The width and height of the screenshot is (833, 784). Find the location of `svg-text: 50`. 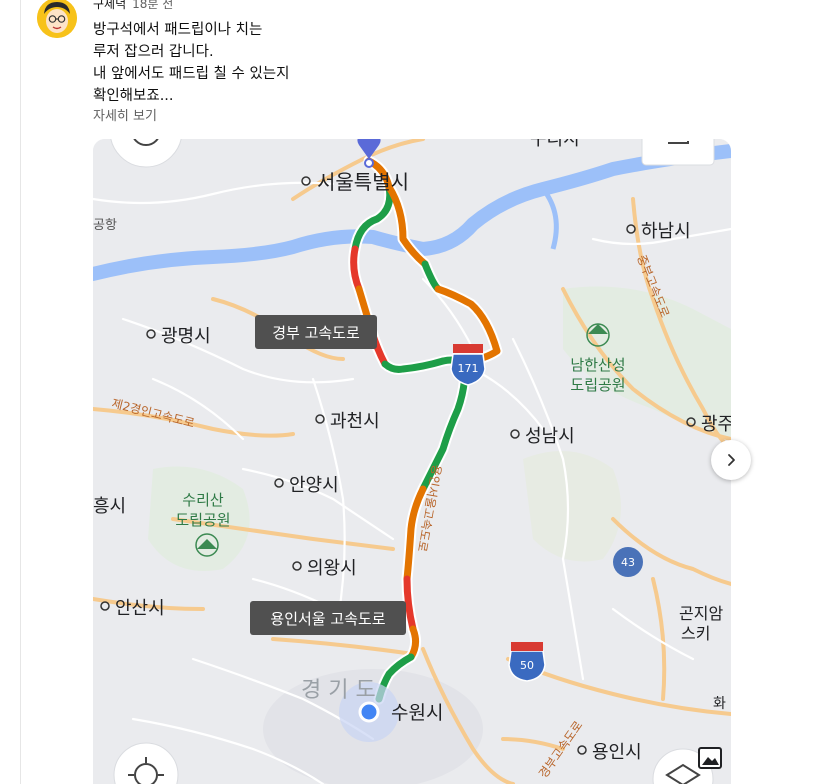

svg-text: 50 is located at coordinates (527, 665).